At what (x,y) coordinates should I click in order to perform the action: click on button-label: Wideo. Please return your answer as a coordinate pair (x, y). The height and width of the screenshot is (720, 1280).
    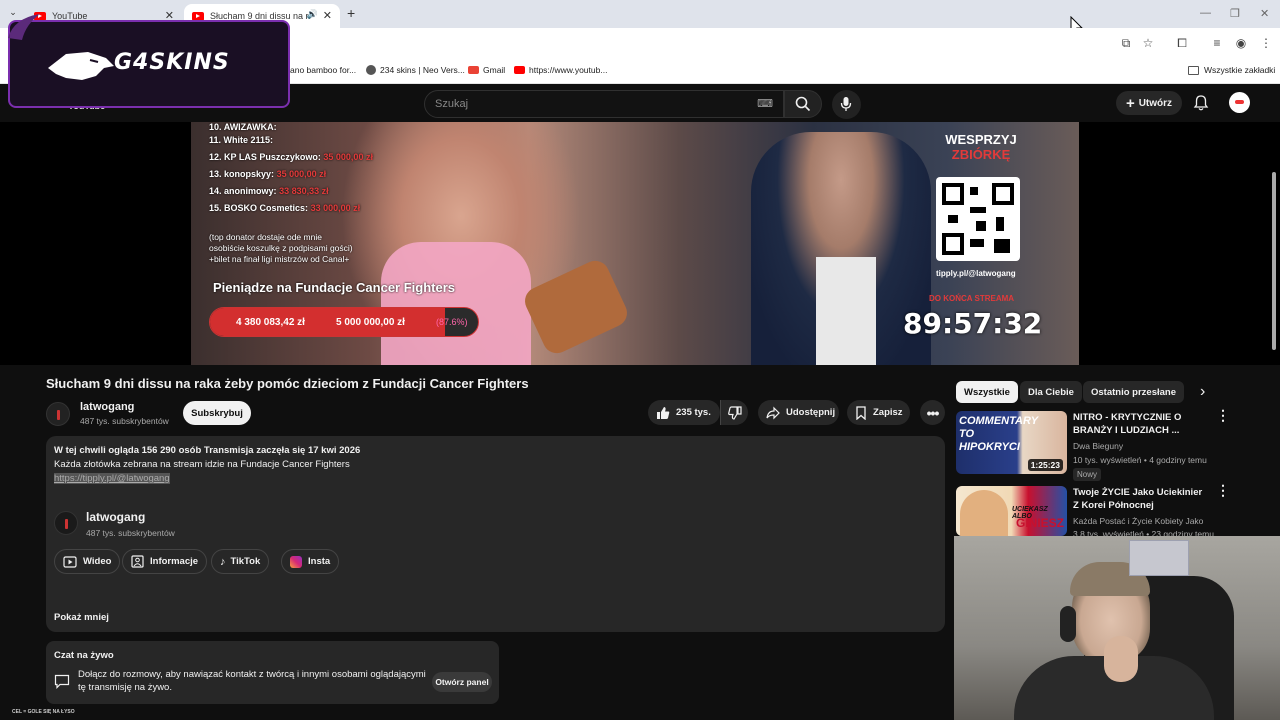
    Looking at the image, I should click on (97, 561).